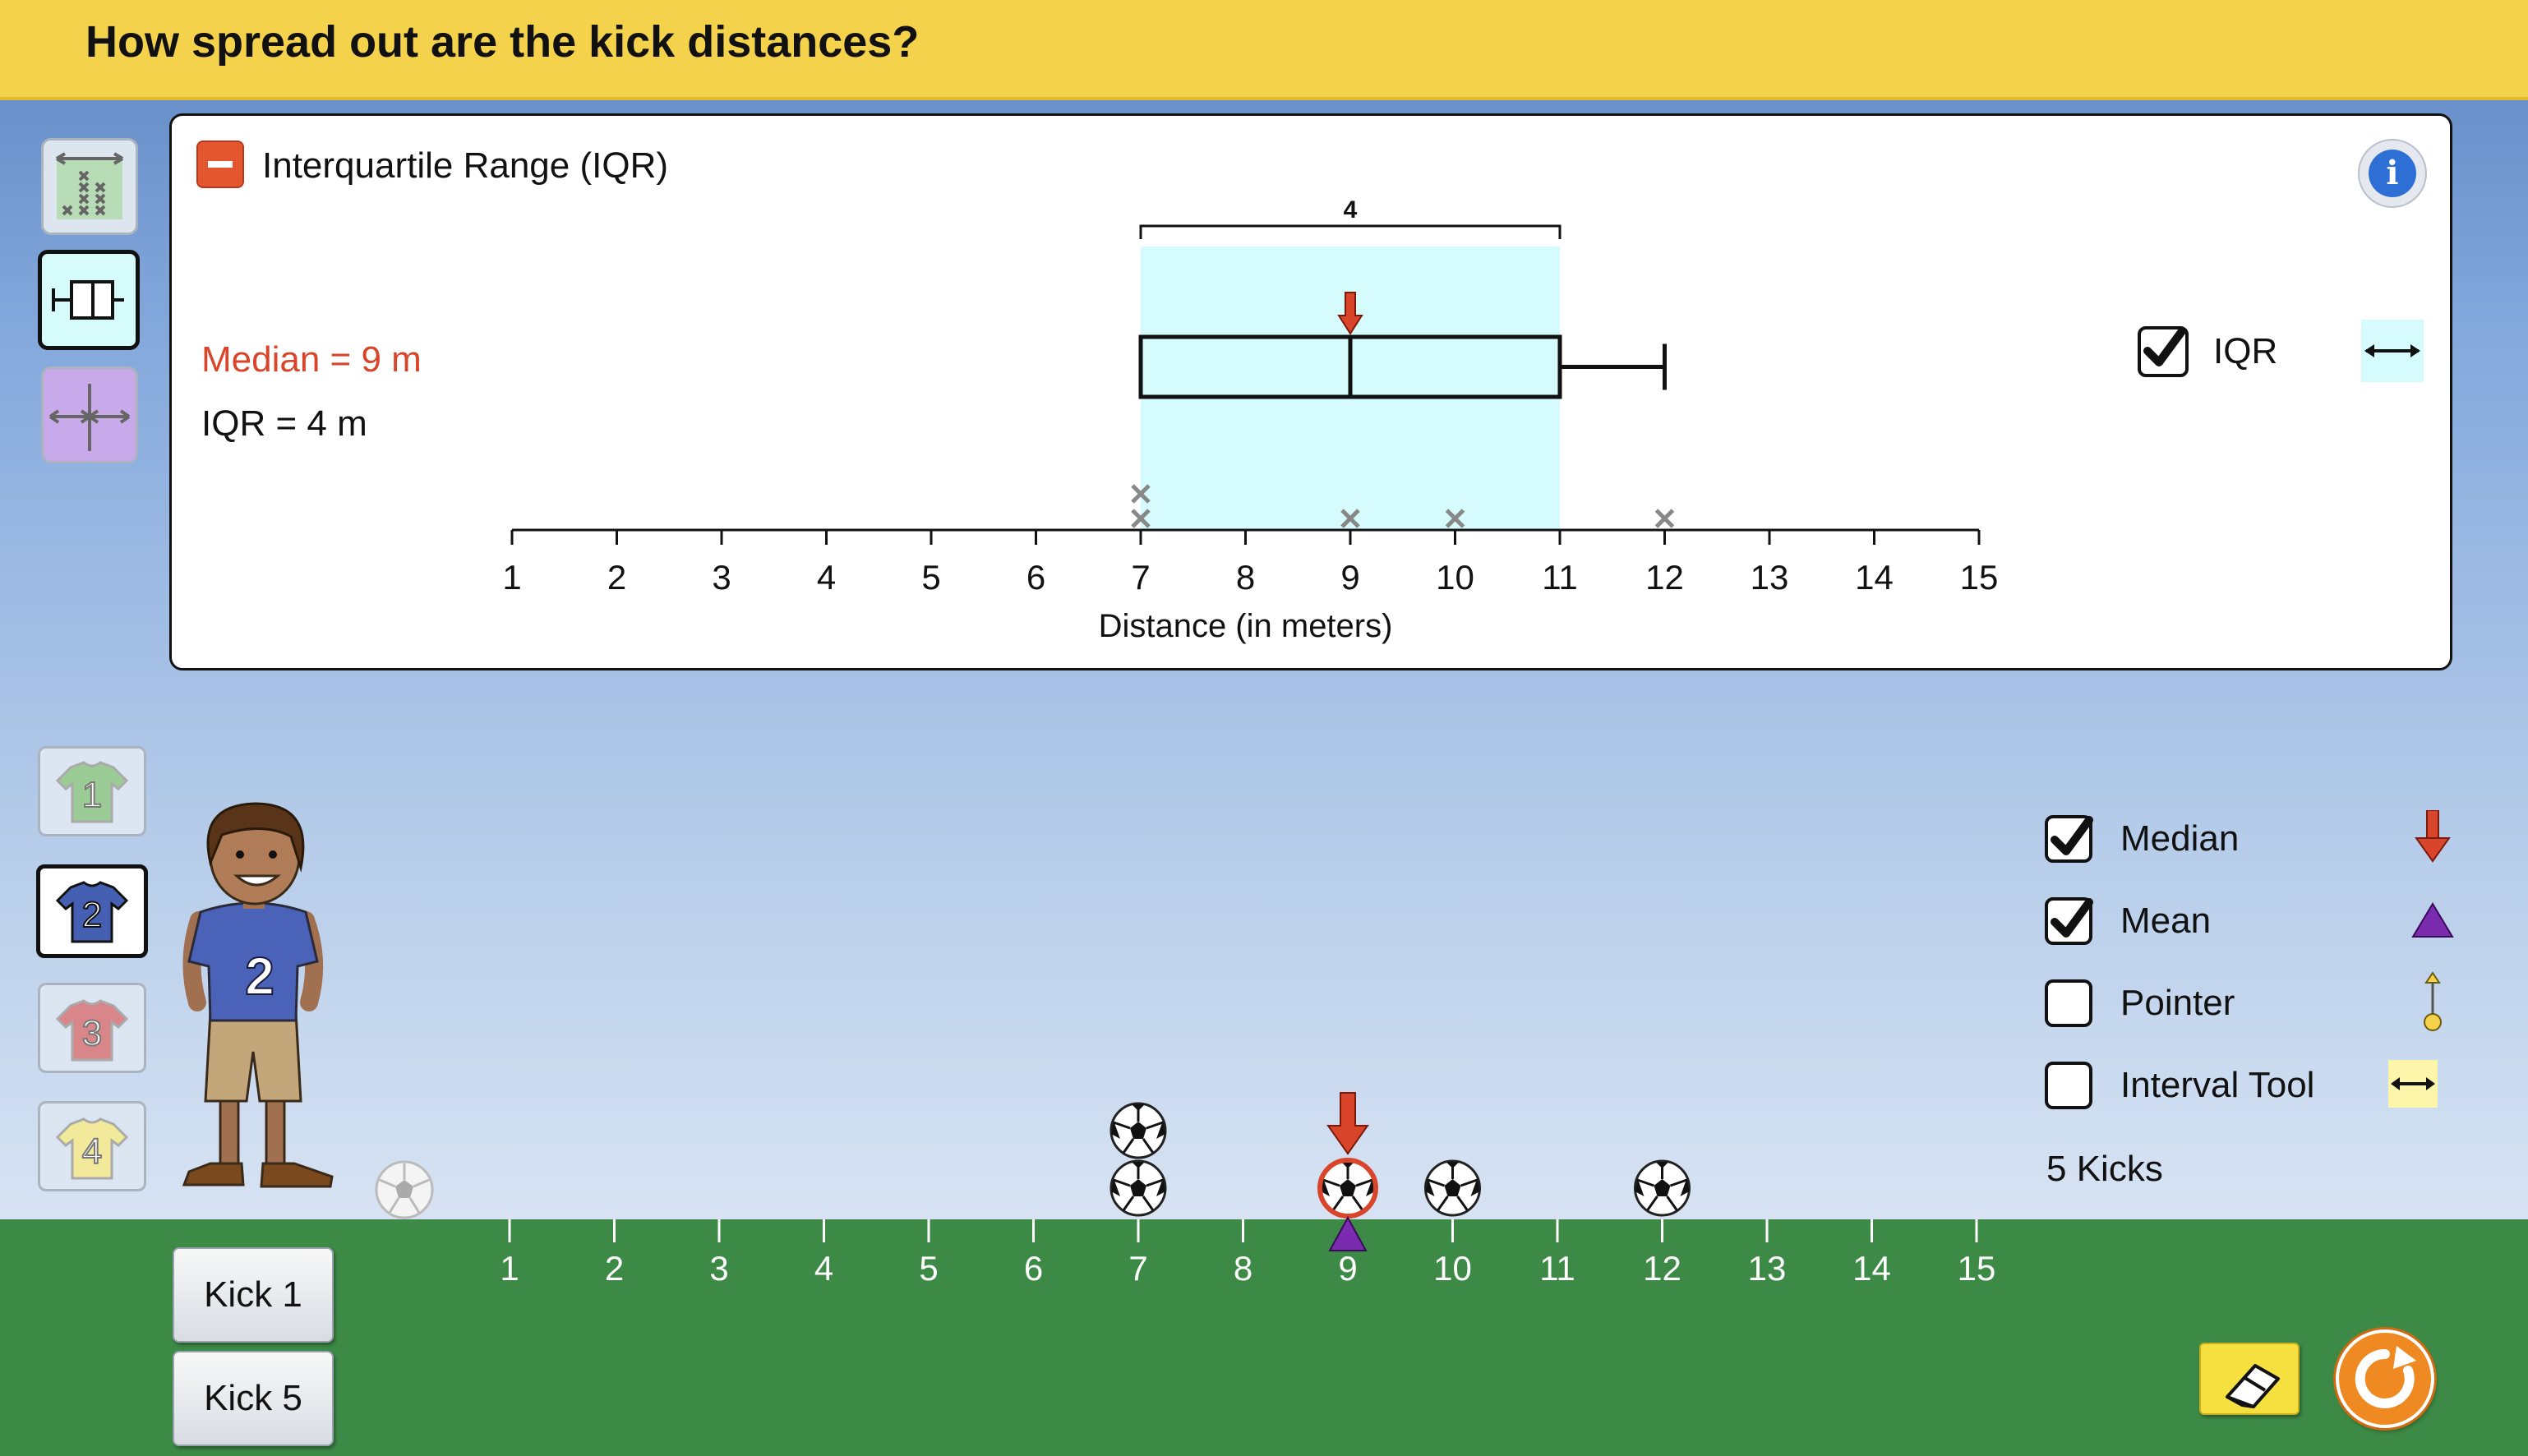  Describe the element at coordinates (1264, 50) in the screenshot. I see `title-bar: How spread out are the kick distances?` at that location.